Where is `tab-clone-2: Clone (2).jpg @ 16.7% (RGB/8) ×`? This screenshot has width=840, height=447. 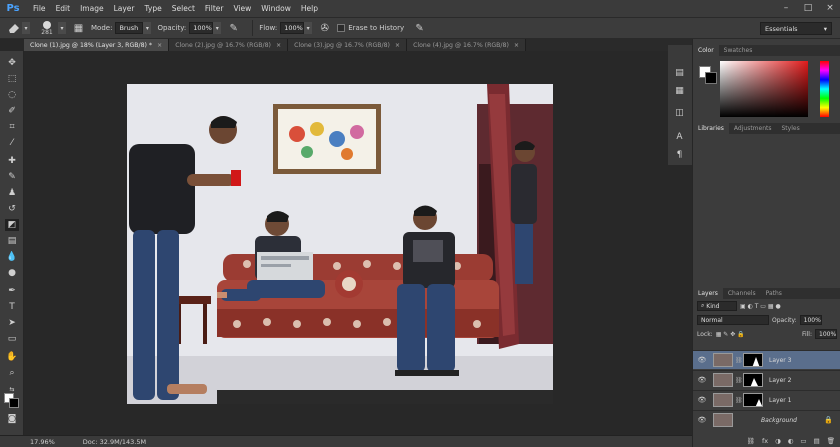 tab-clone-2: Clone (2).jpg @ 16.7% (RGB/8) × is located at coordinates (229, 45).